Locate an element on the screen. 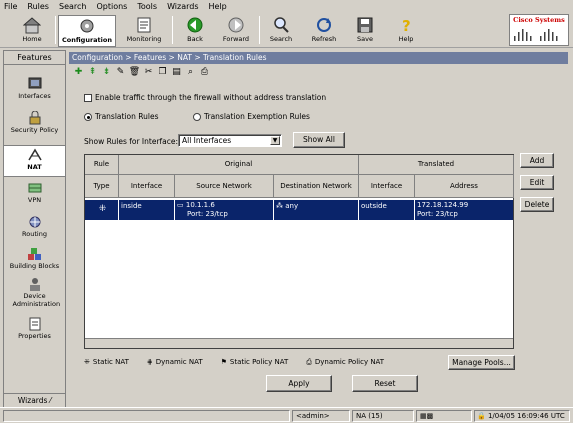 Image resolution: width=573 pixels, height=423 pixels. refresh-button: Refresh is located at coordinates (324, 31).